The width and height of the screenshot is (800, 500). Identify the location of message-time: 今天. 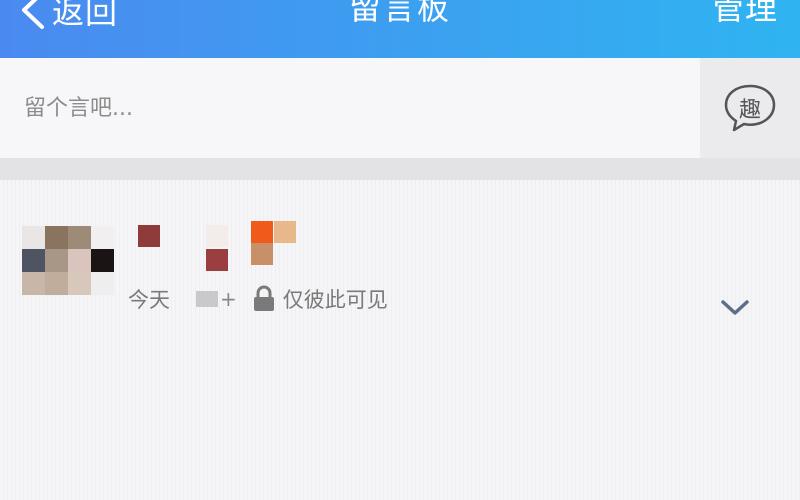
(149, 300).